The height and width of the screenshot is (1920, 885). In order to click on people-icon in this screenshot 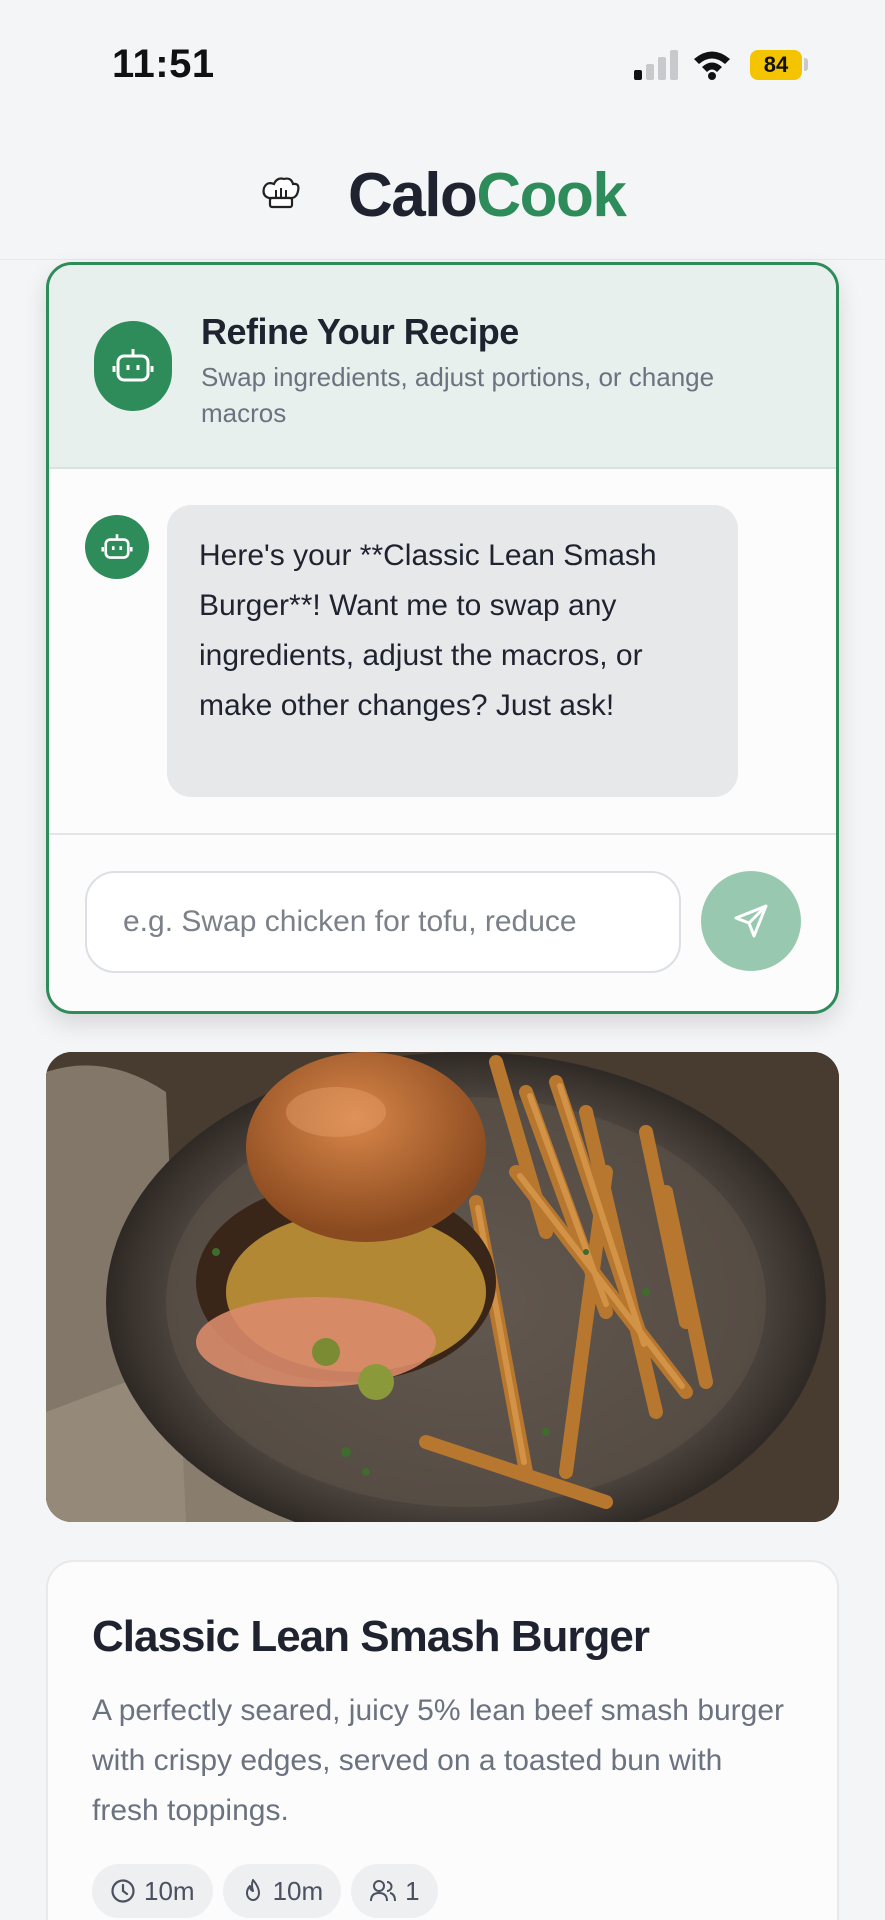, I will do `click(383, 1891)`.